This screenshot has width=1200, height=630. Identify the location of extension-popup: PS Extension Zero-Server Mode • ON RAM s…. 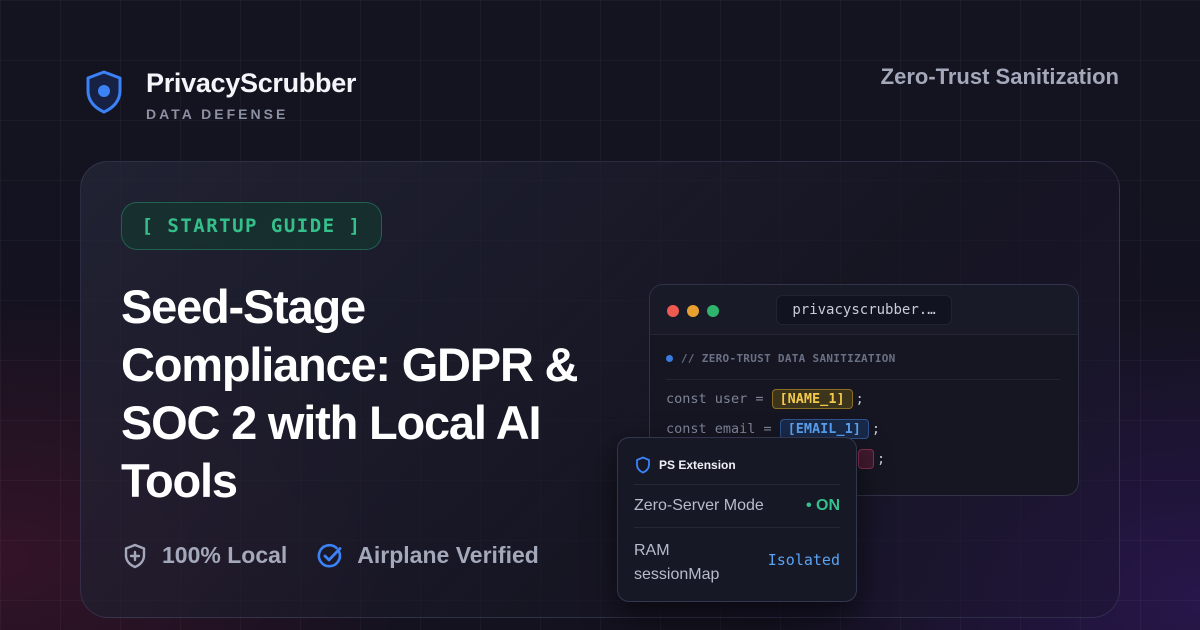
(737, 519).